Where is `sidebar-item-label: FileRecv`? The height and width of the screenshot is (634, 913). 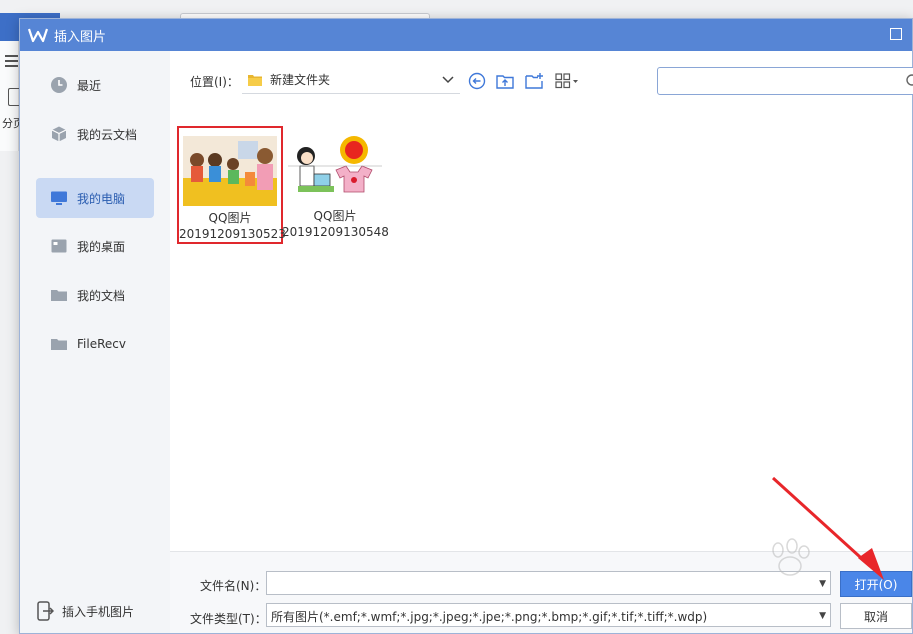
sidebar-item-label: FileRecv is located at coordinates (101, 344).